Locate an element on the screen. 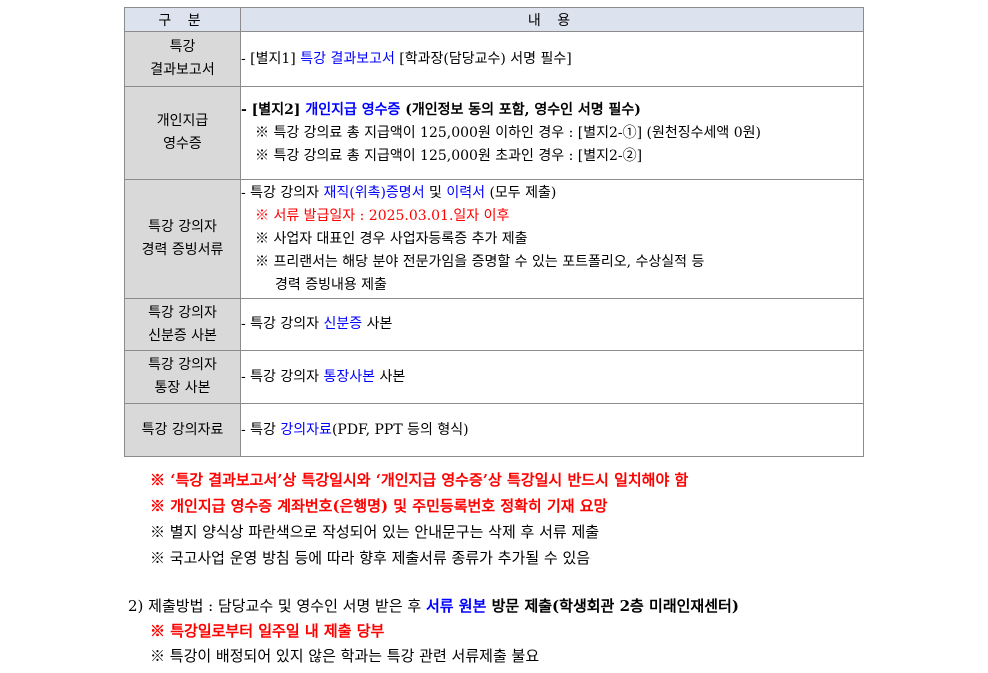 The width and height of the screenshot is (988, 673). content-cell: - 특강 강의자 통장사본 사본 is located at coordinates (552, 377).